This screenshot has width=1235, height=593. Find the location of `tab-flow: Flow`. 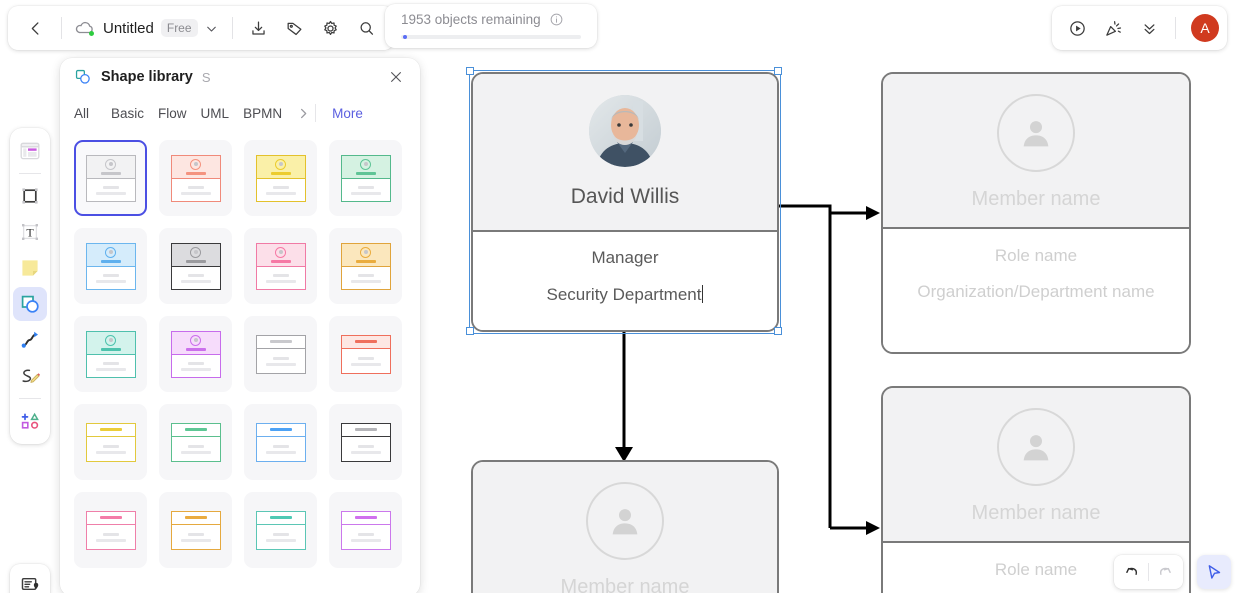

tab-flow: Flow is located at coordinates (179, 113).